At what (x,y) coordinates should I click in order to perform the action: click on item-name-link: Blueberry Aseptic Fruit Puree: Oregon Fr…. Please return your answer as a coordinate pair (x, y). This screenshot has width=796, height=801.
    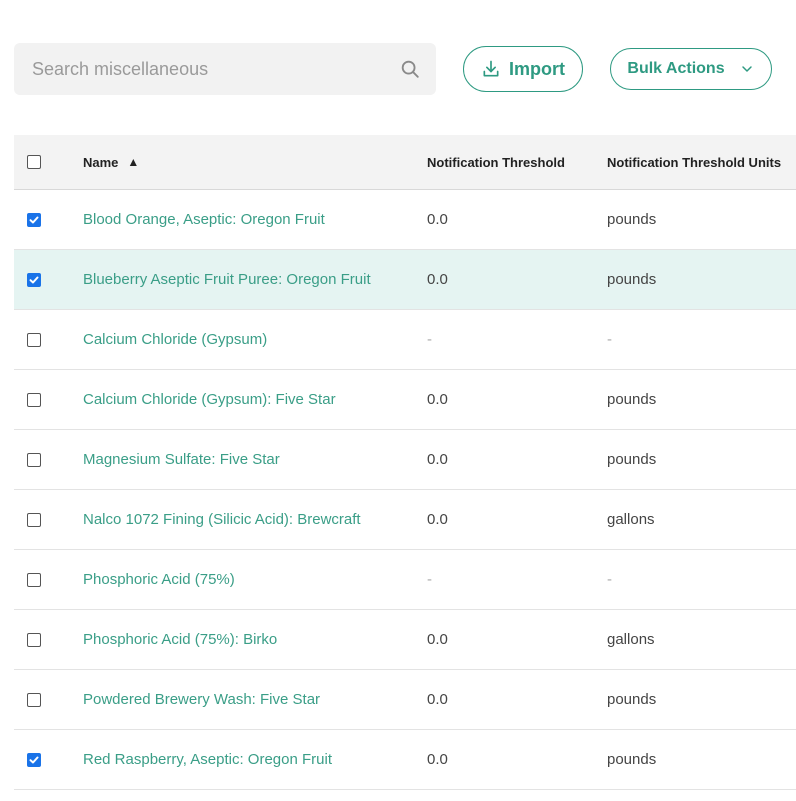
    Looking at the image, I should click on (227, 279).